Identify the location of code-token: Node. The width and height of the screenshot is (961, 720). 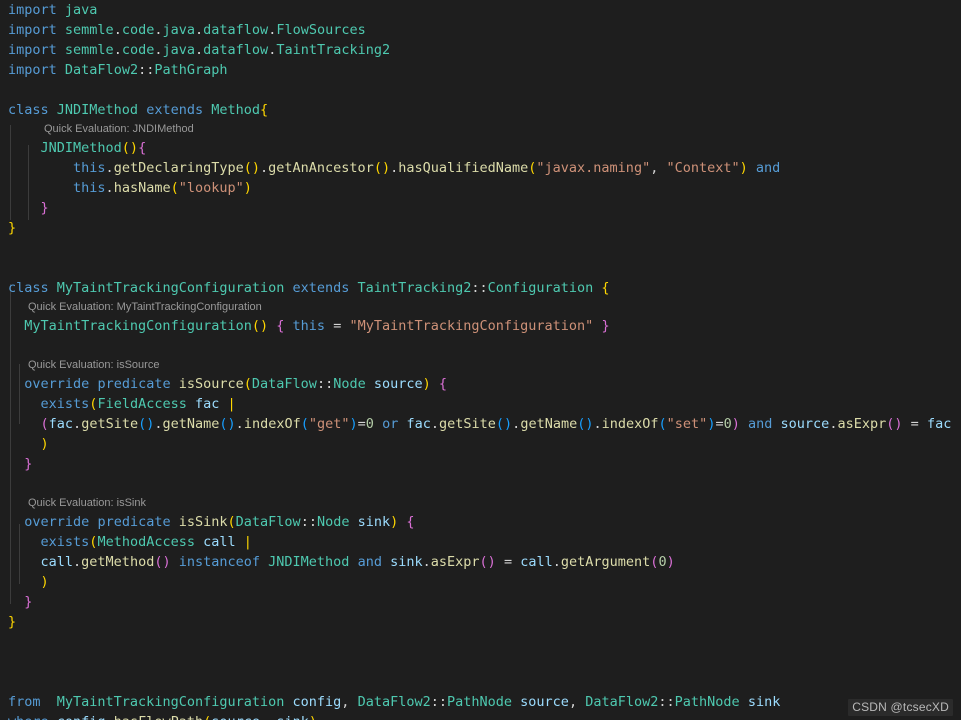
(349, 384).